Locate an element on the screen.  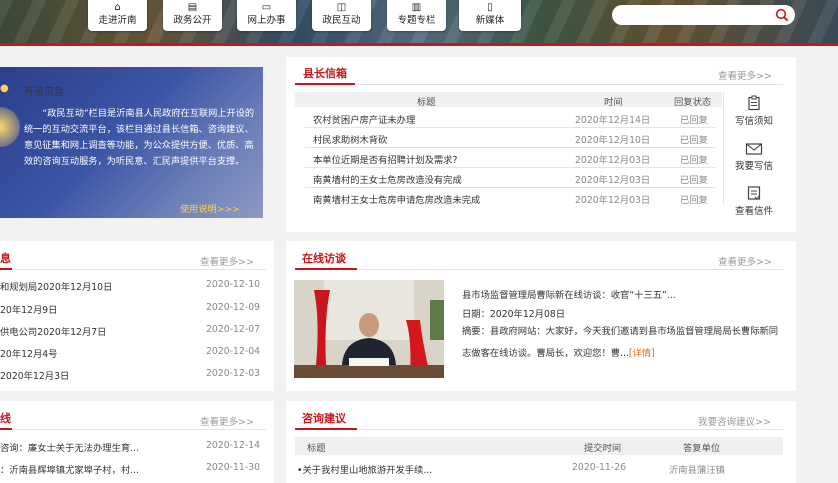
consult-row-time: 2020-11-26 is located at coordinates (599, 467).